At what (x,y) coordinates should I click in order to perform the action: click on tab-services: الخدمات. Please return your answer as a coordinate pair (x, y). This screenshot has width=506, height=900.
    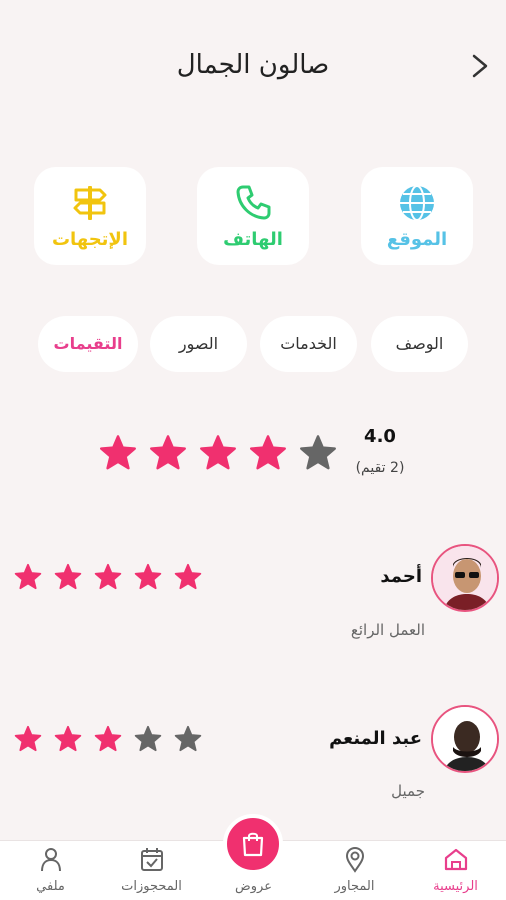
    Looking at the image, I should click on (308, 344).